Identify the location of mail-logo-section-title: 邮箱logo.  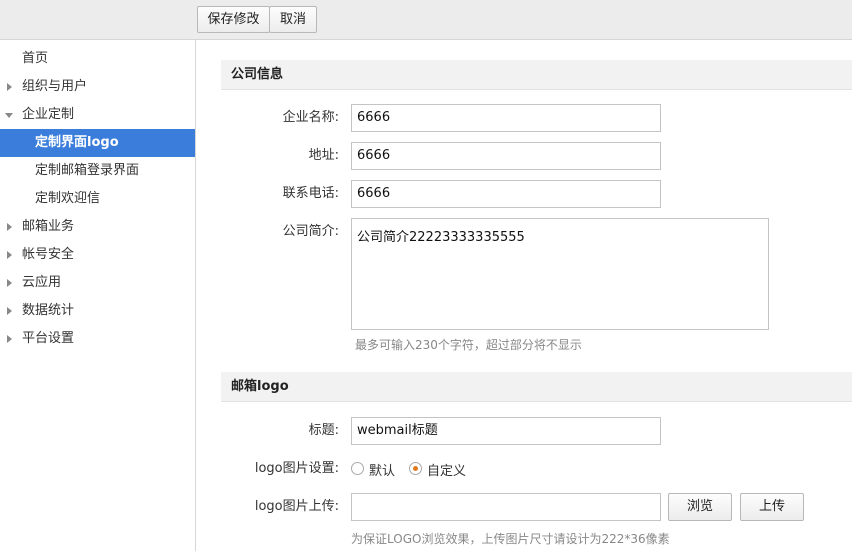
(536, 387).